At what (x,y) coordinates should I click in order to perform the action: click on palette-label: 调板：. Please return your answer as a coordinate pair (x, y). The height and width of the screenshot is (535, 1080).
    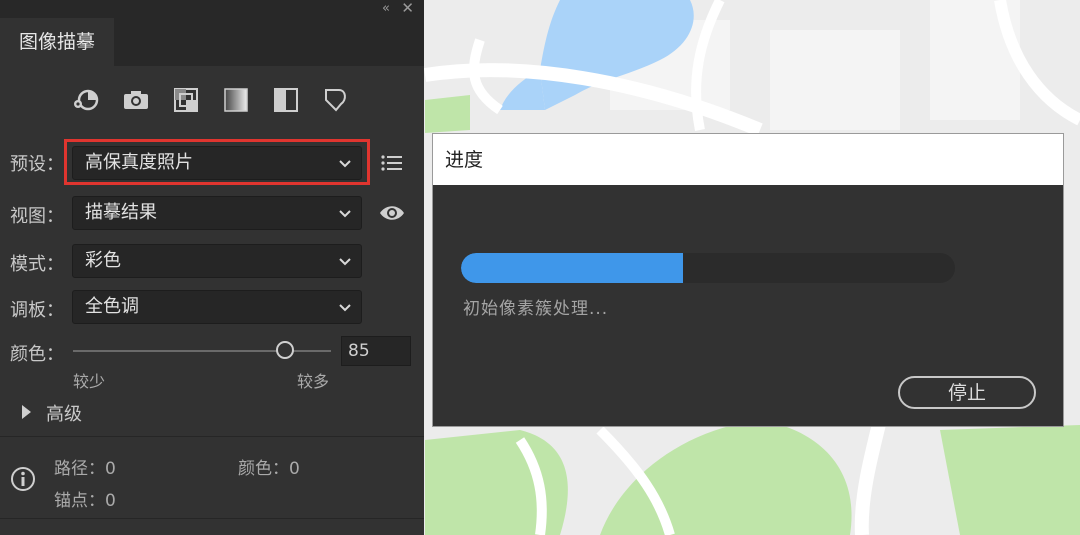
    Looking at the image, I should click on (37, 310).